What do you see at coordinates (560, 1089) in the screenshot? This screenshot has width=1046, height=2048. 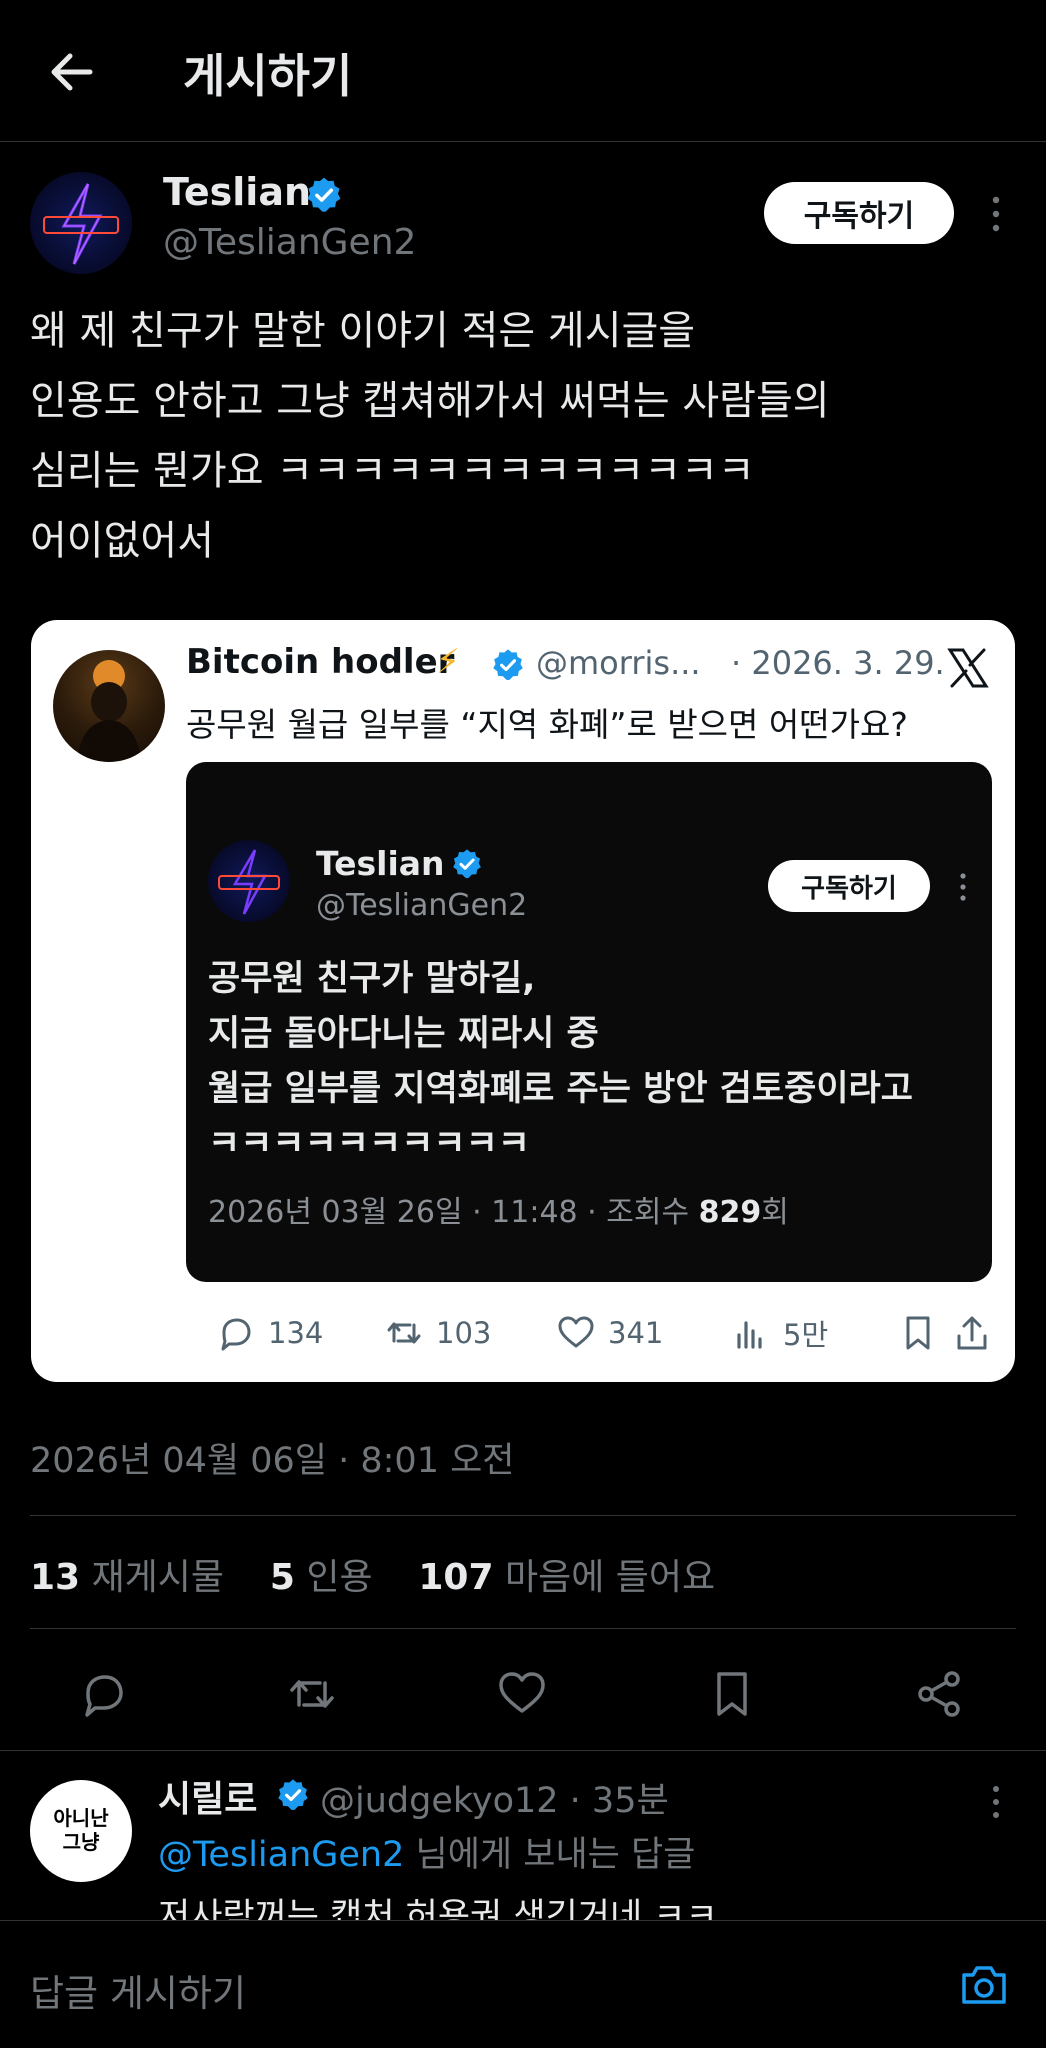 I see `image-text-line: 월급 일부를 지역화폐로 주는 방안 검토중이라고` at bounding box center [560, 1089].